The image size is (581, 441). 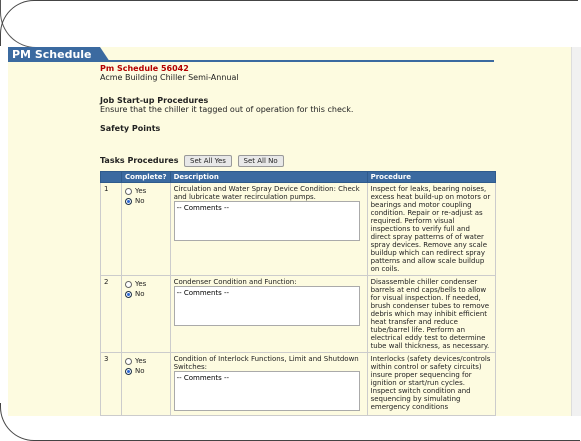 I want to click on row-num: 1, so click(x=111, y=229).